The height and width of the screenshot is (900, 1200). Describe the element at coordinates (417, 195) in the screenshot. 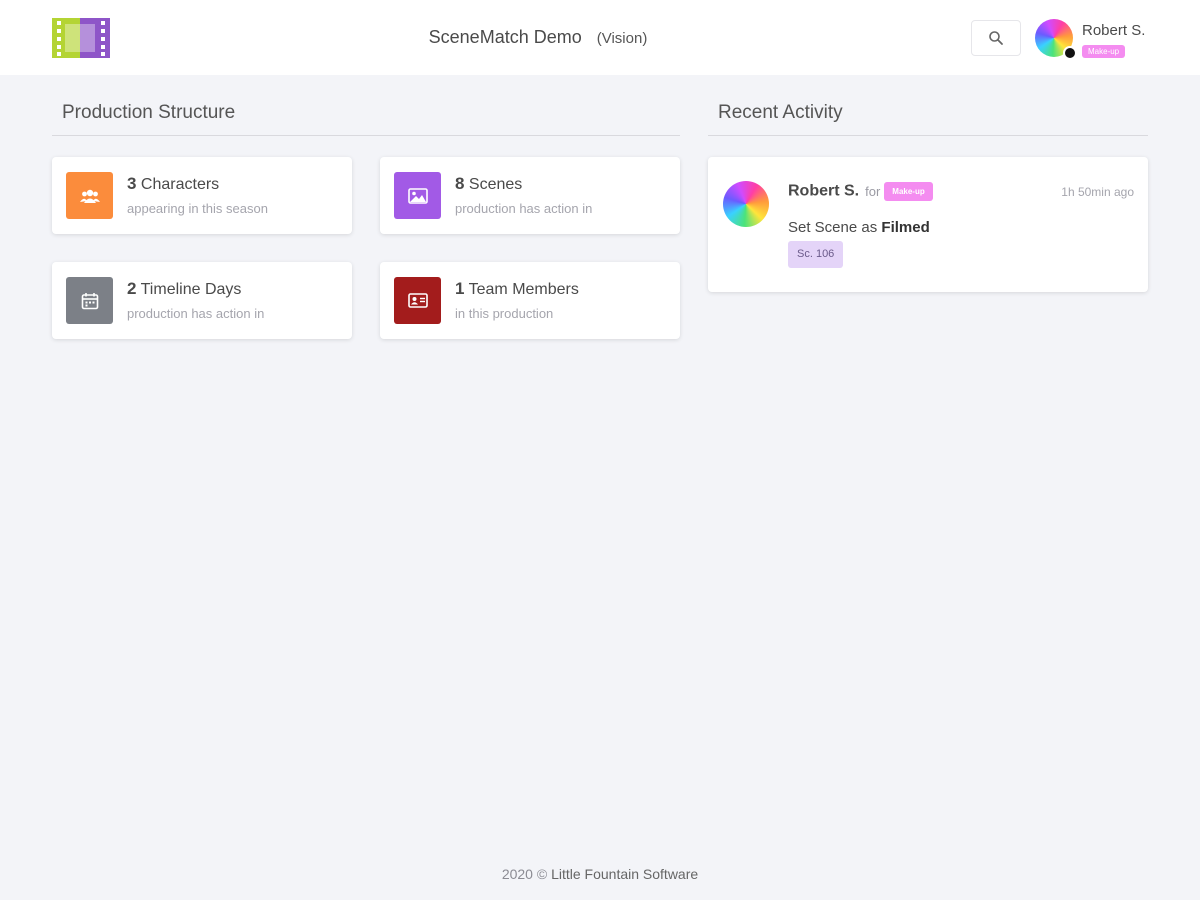

I see `image-icon` at that location.